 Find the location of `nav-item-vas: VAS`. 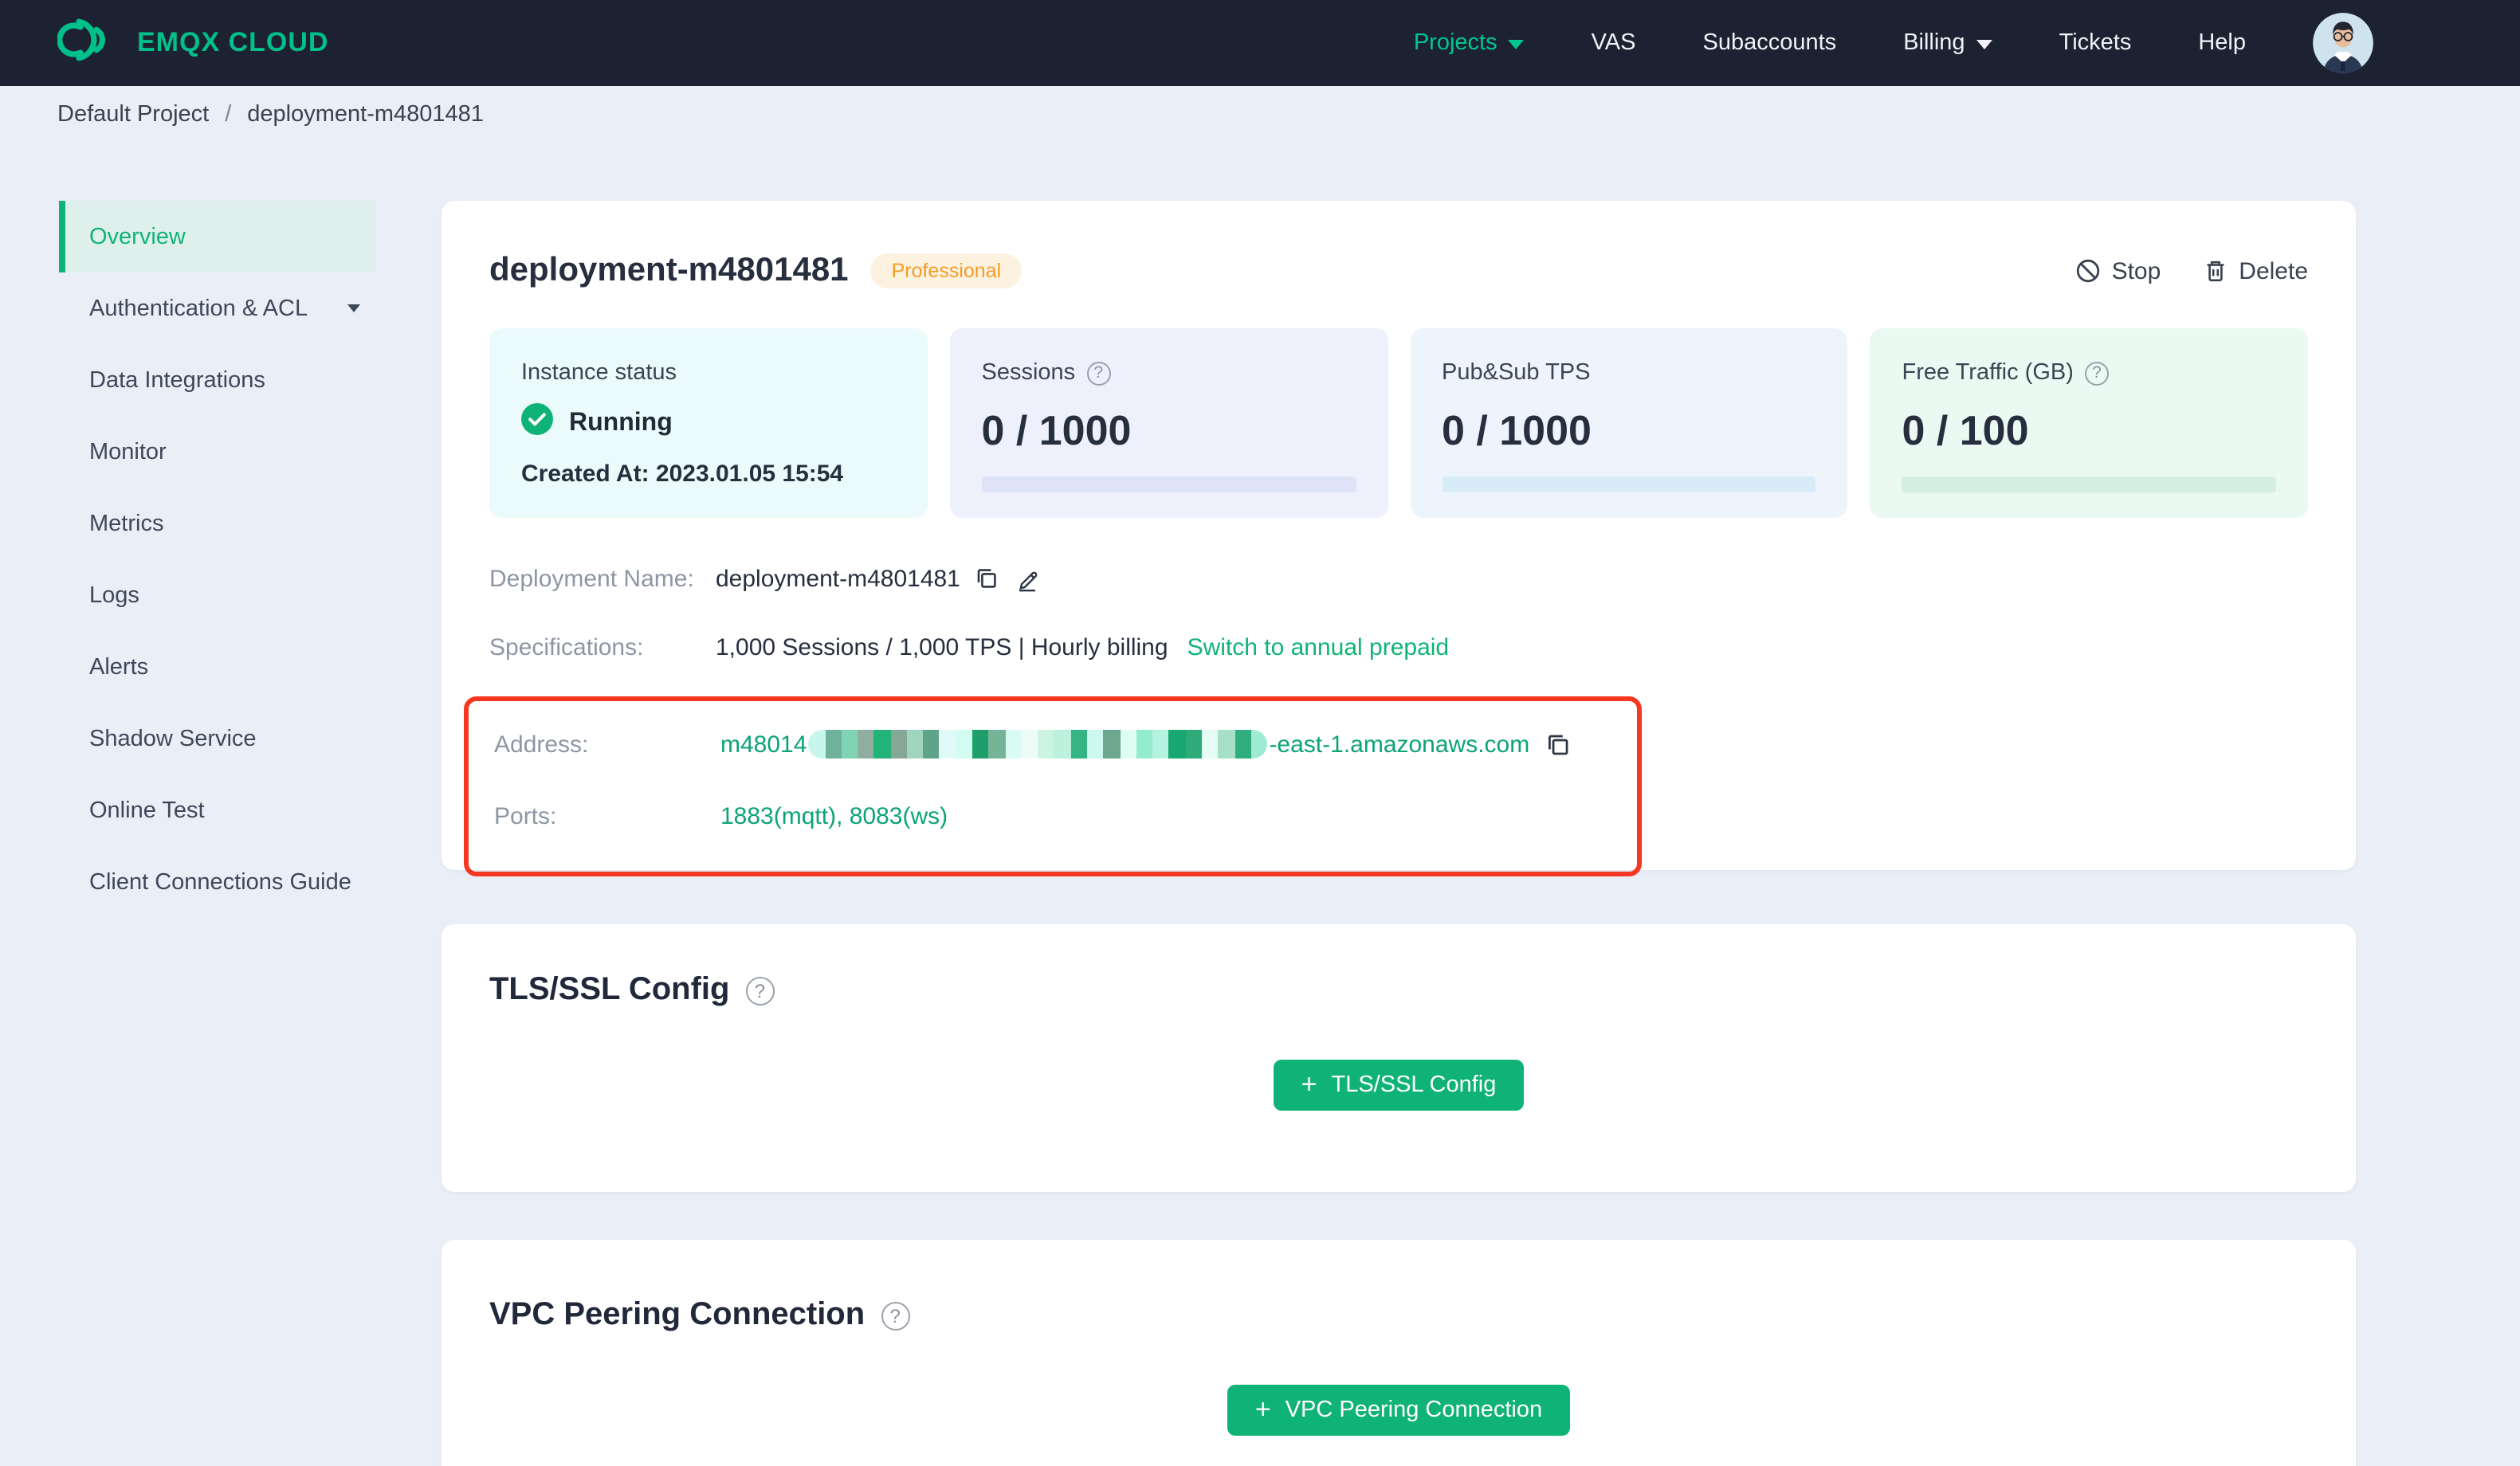

nav-item-vas: VAS is located at coordinates (1614, 43).